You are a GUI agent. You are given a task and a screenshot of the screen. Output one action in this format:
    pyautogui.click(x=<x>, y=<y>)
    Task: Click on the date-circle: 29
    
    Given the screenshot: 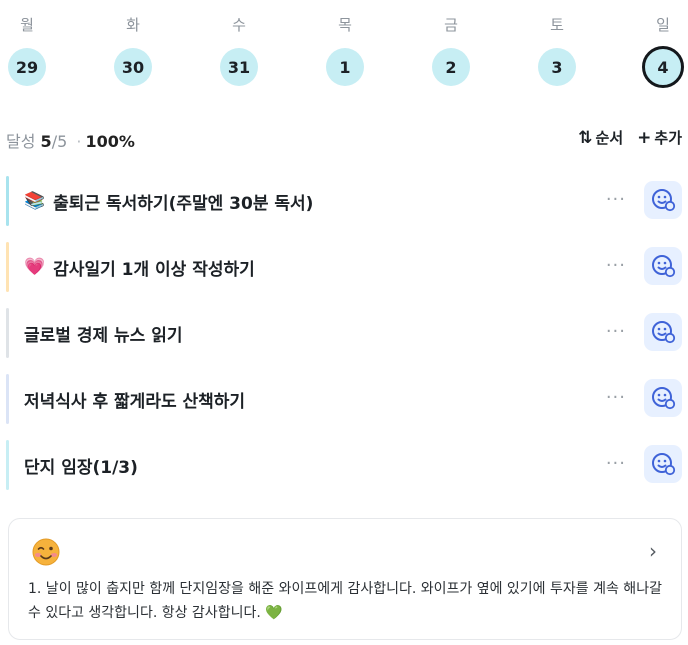 What is the action you would take?
    pyautogui.click(x=27, y=67)
    